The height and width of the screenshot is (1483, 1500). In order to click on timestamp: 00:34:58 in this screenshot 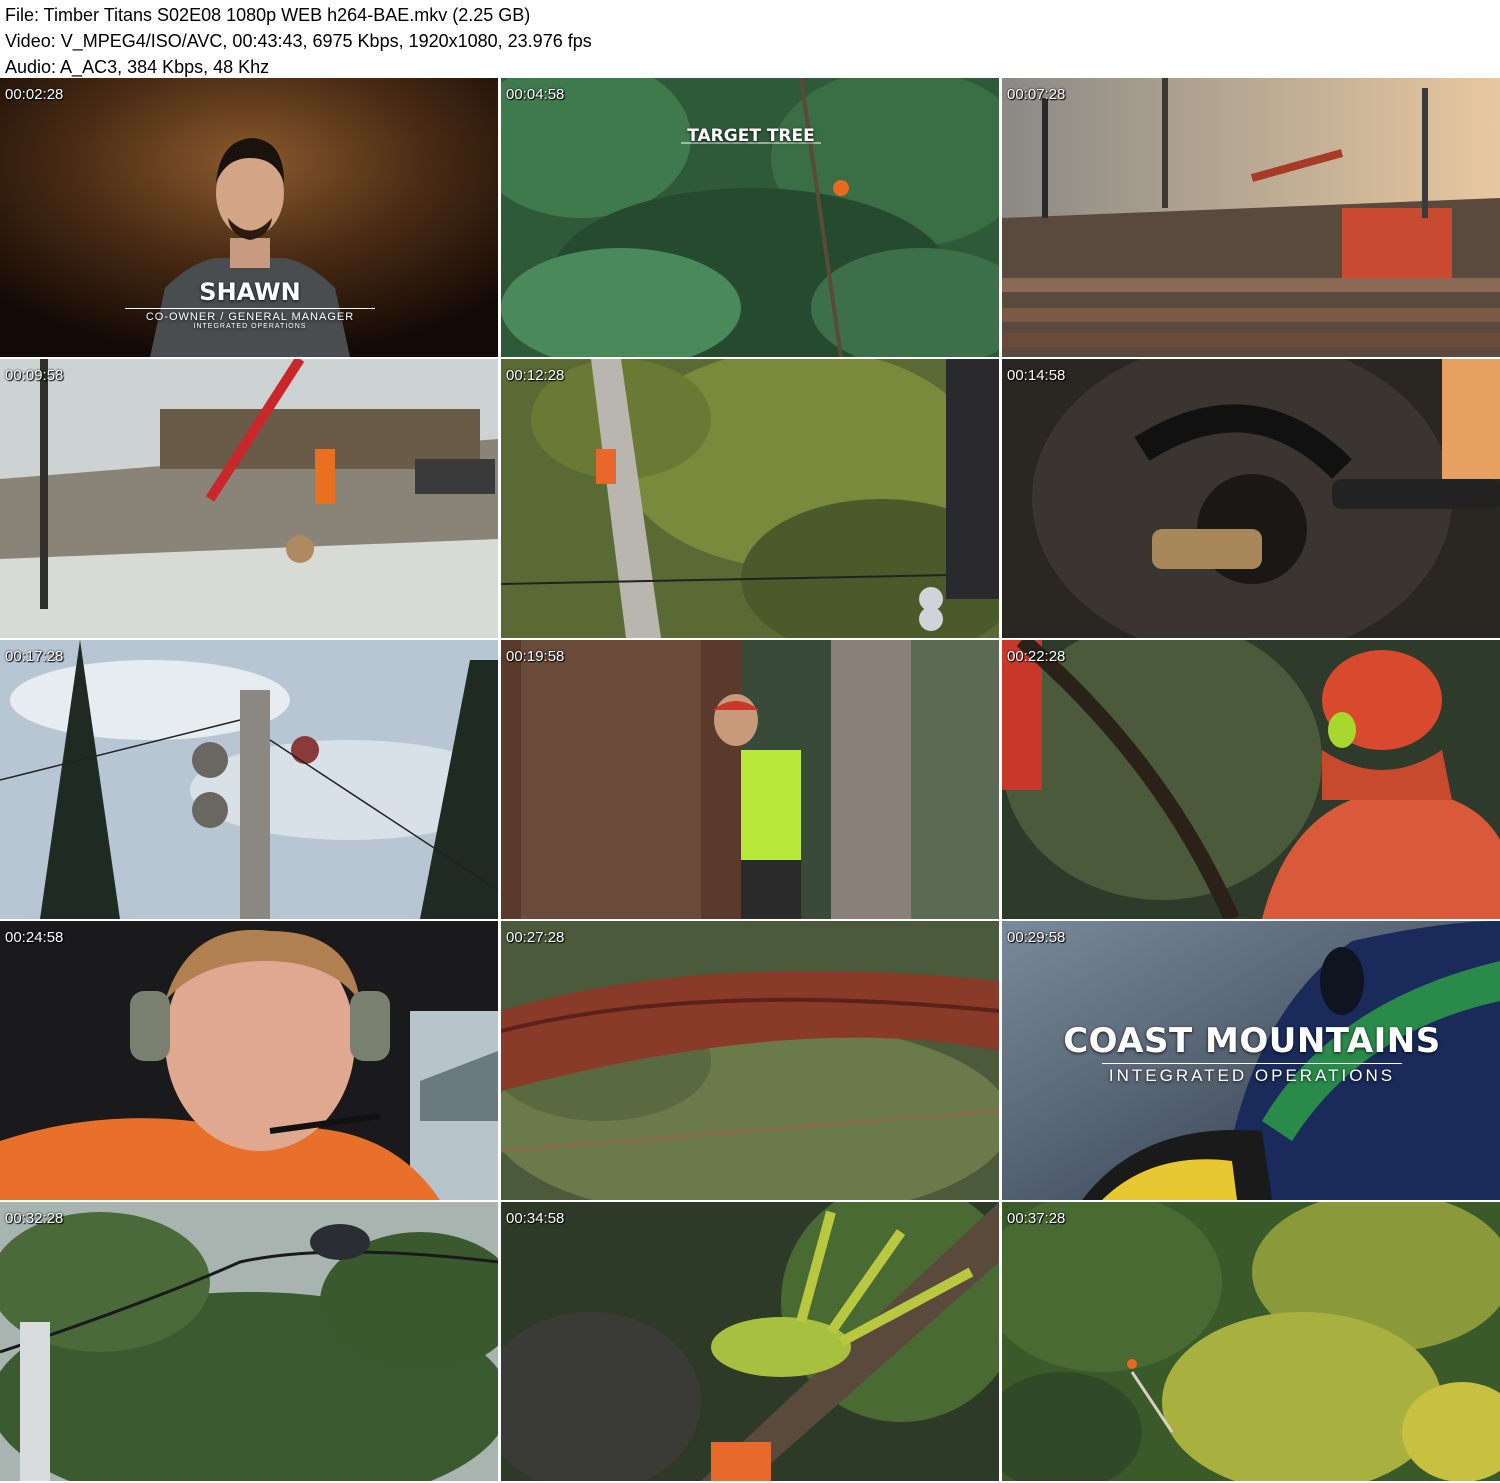, I will do `click(535, 1218)`.